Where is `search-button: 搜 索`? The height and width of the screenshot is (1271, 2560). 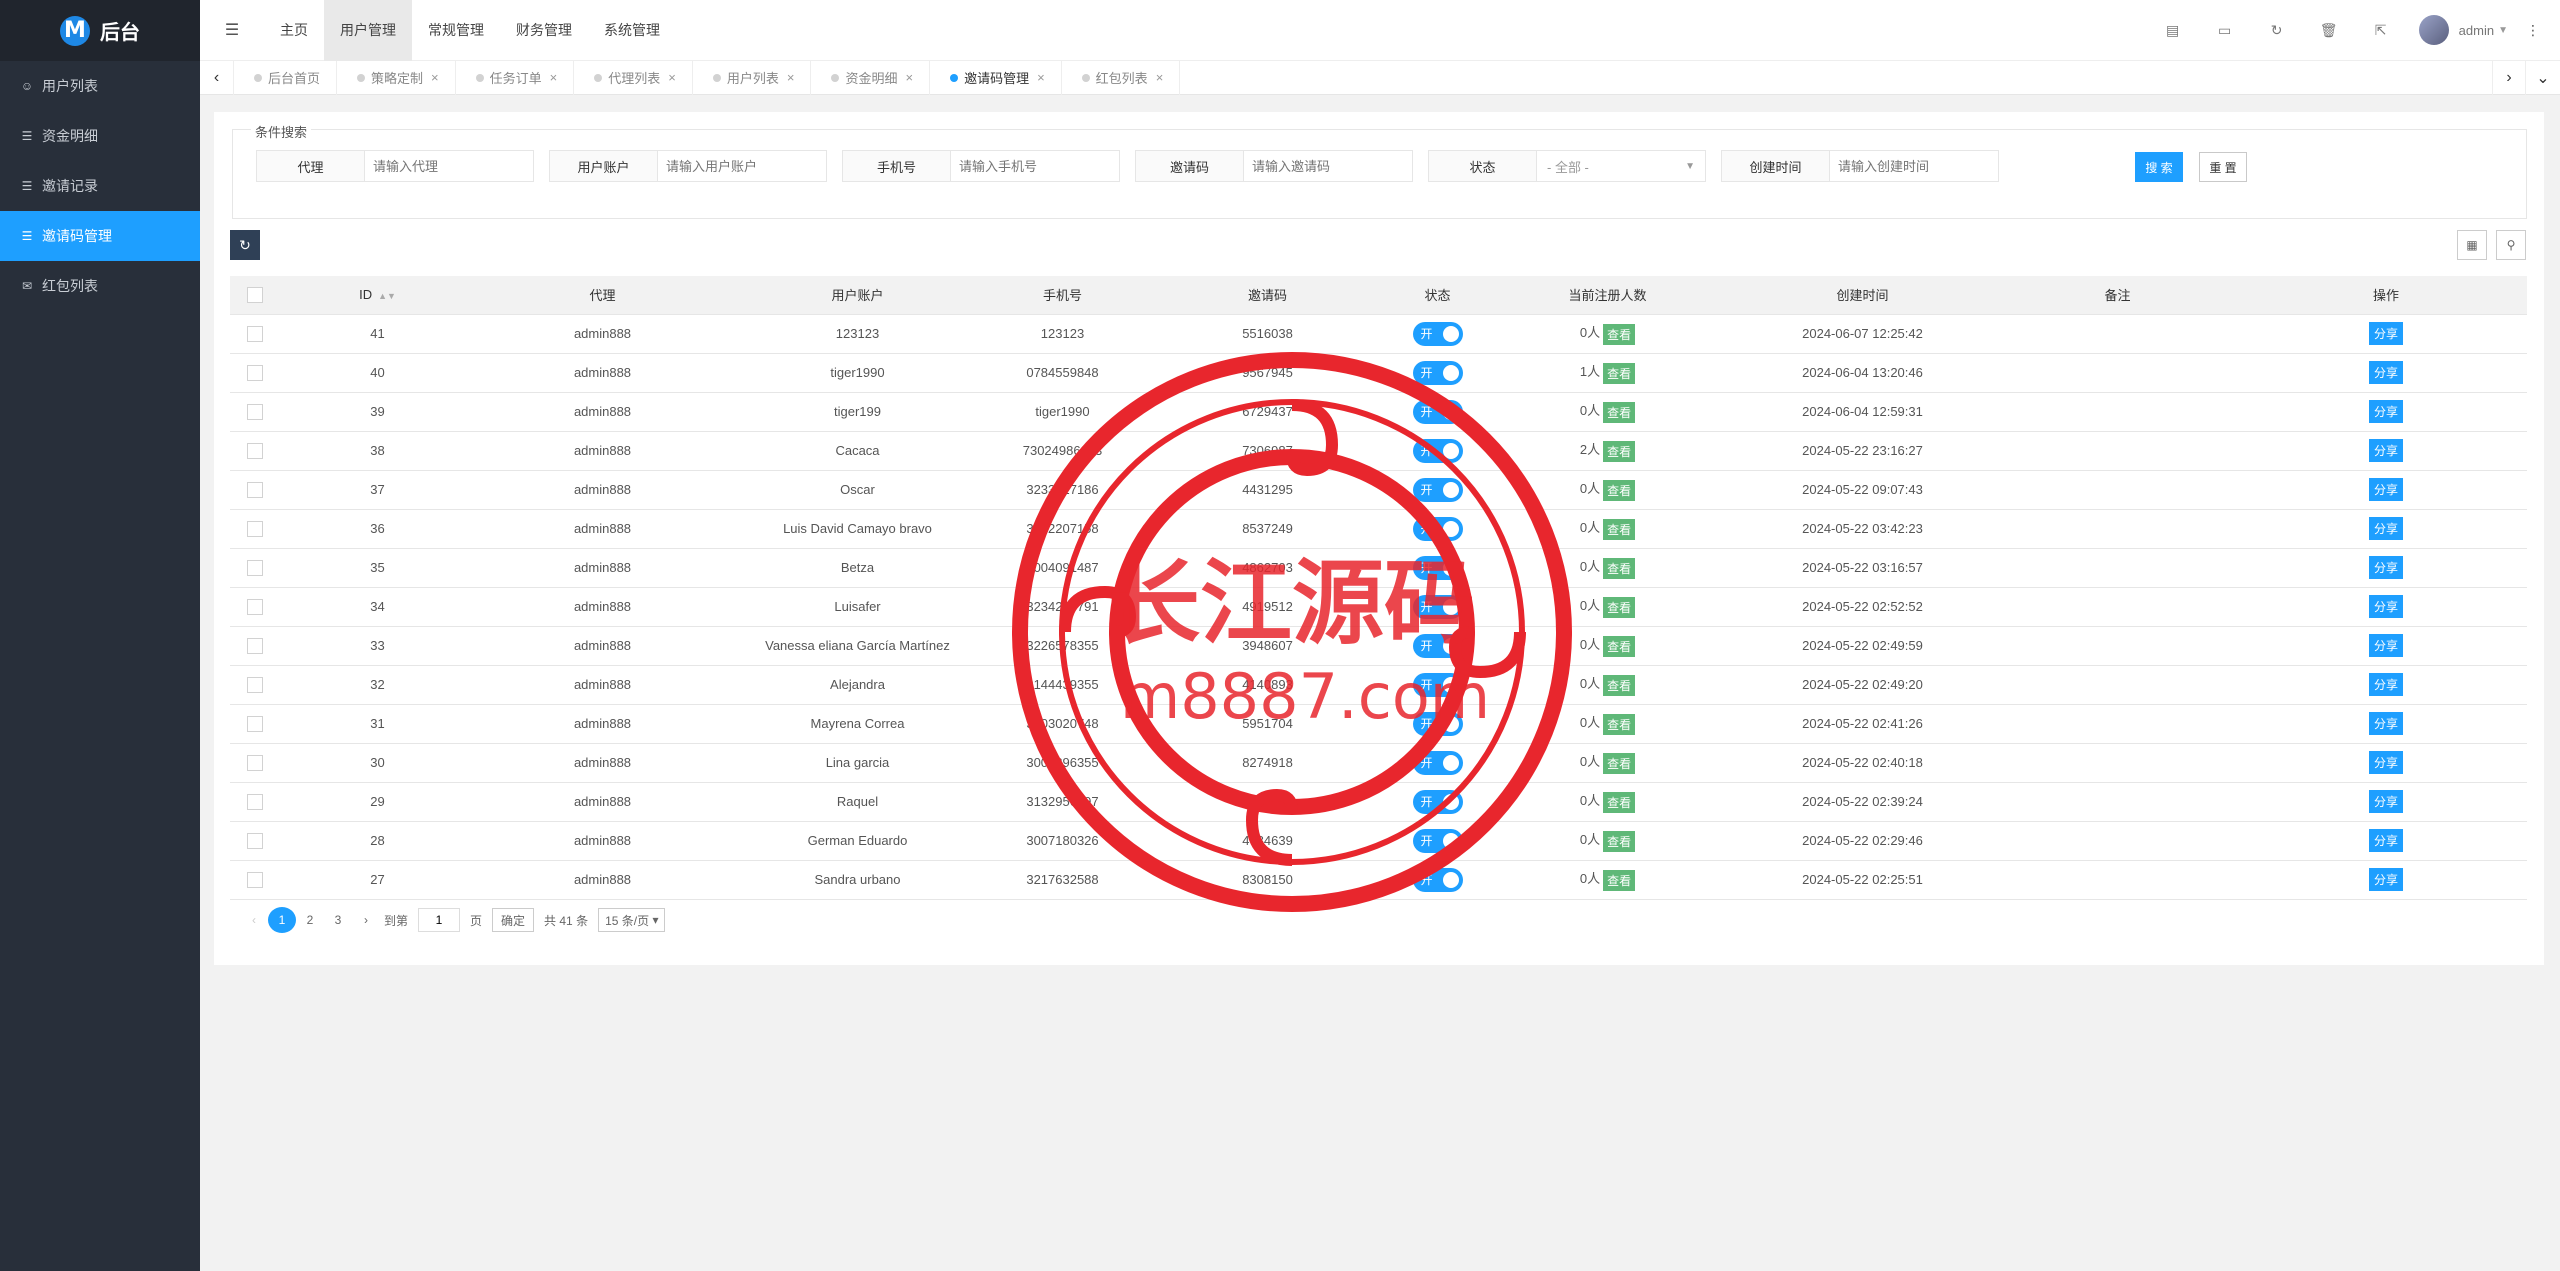
search-button: 搜 索 is located at coordinates (2159, 167).